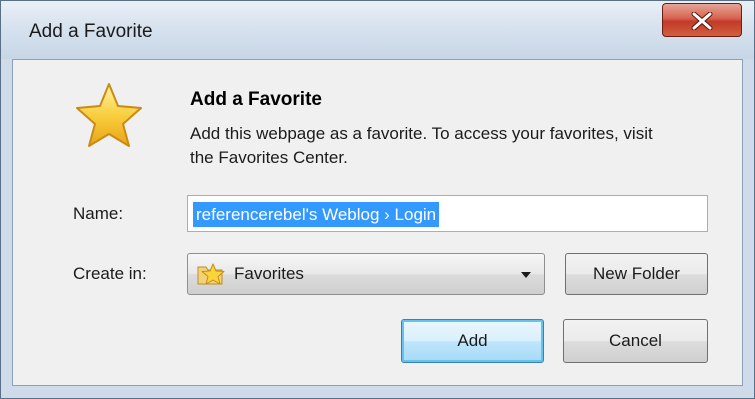 Image resolution: width=755 pixels, height=399 pixels. Describe the element at coordinates (635, 341) in the screenshot. I see `cancel-button: Cancel` at that location.